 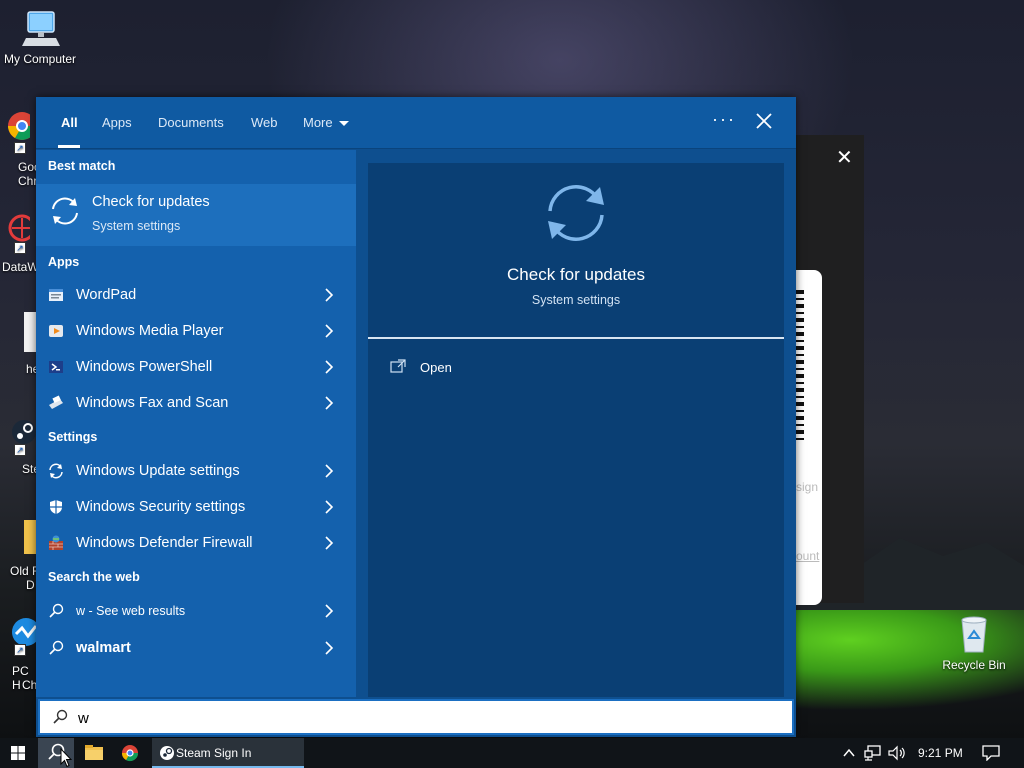 I want to click on result-label: Windows Update settings, so click(x=158, y=471).